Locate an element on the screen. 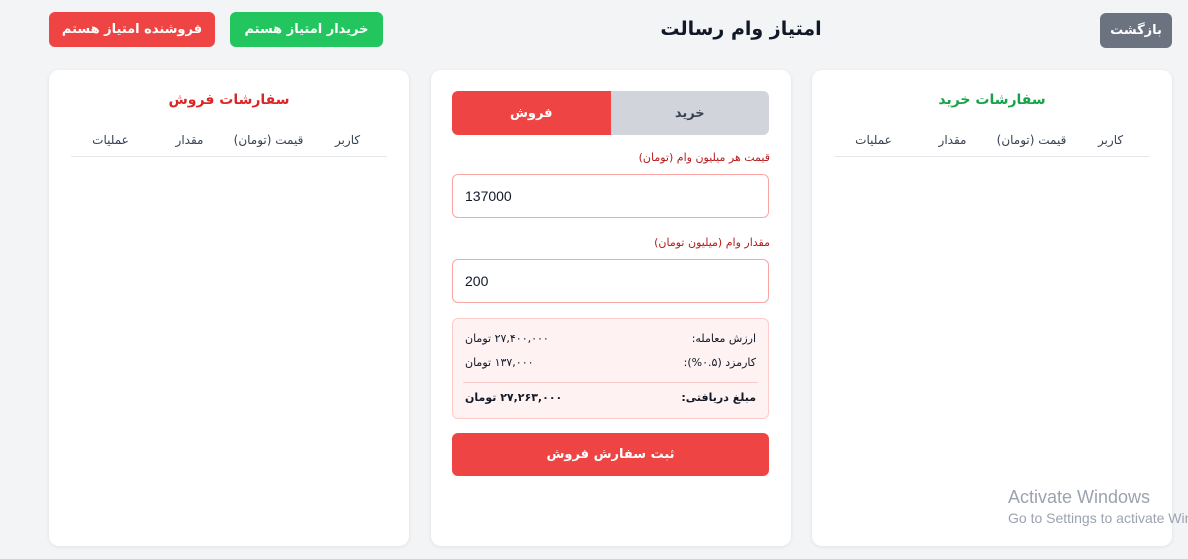 The width and height of the screenshot is (1188, 559). summary-value-row: ارزش معامله: ۲۷,۴۰۰,۰۰۰ تومان is located at coordinates (610, 338).